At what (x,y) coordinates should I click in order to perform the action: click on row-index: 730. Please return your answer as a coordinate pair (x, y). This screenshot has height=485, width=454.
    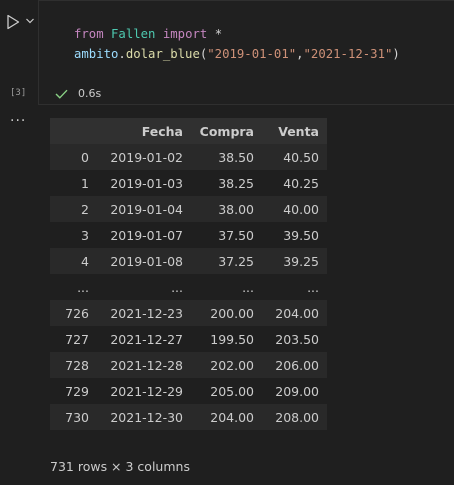
    Looking at the image, I should click on (73, 417).